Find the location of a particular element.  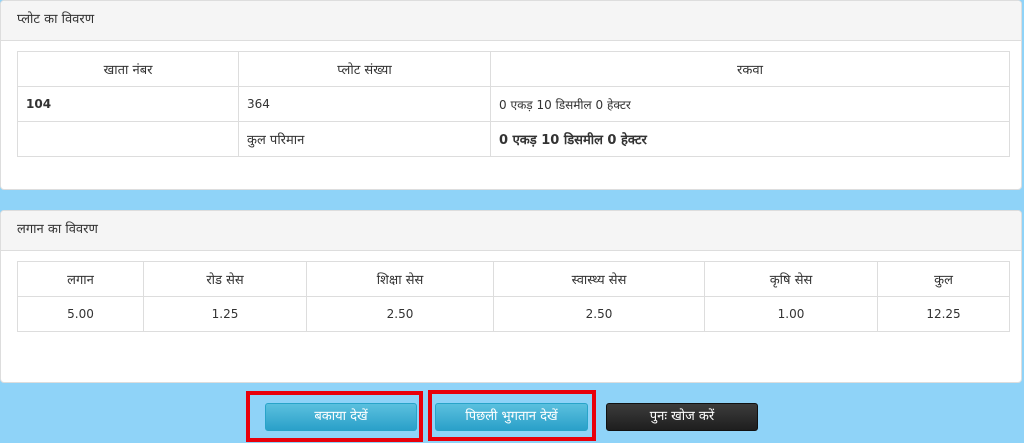

column-header-rent: लगान is located at coordinates (80, 279).